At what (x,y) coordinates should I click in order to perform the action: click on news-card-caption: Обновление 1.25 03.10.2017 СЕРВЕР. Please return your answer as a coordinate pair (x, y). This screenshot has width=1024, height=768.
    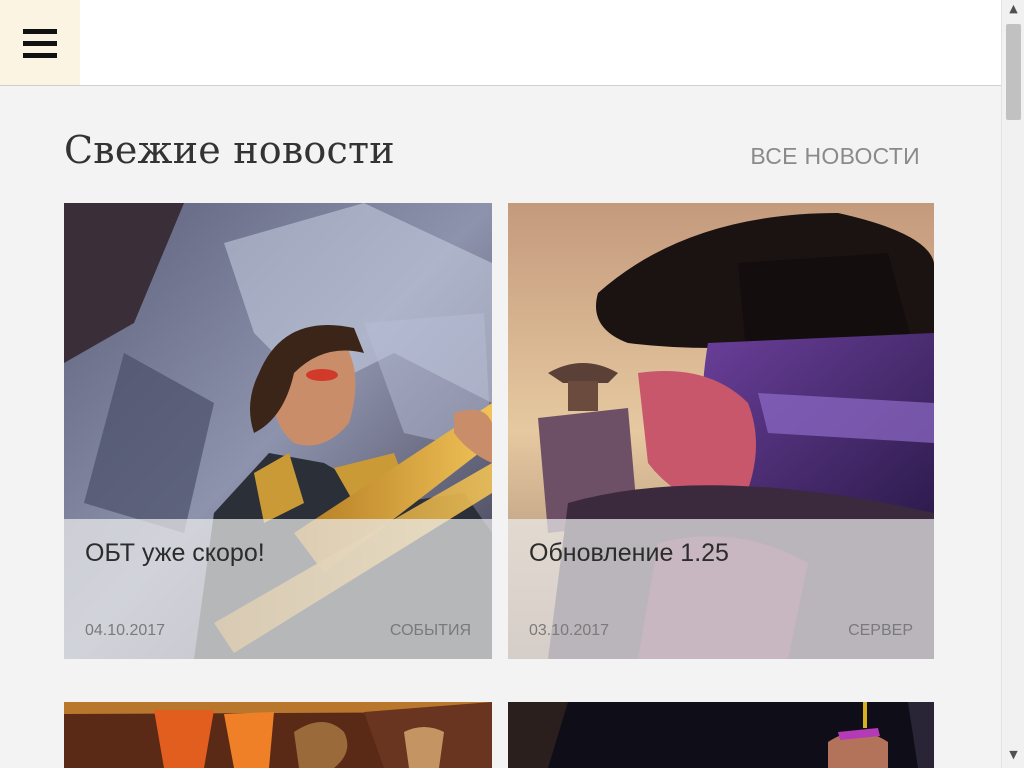
    Looking at the image, I should click on (721, 589).